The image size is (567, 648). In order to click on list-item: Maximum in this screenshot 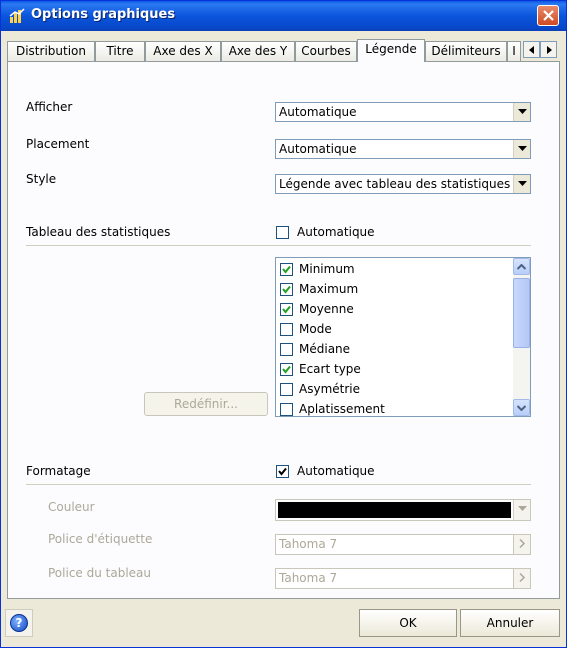, I will do `click(394, 290)`.